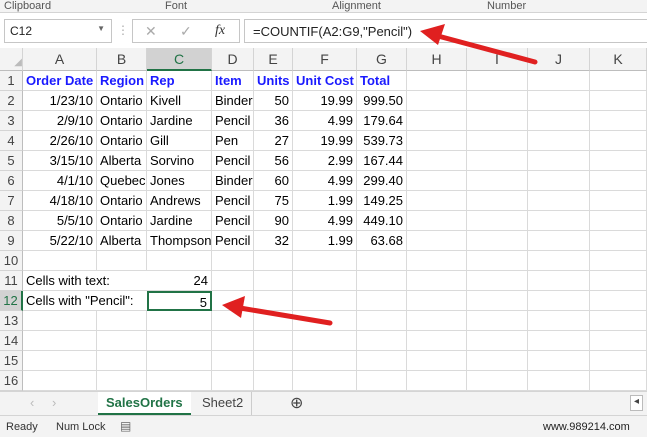 Image resolution: width=647 pixels, height=437 pixels. Describe the element at coordinates (85, 301) in the screenshot. I see `summary-label-12: Cells with "Pencil":` at that location.